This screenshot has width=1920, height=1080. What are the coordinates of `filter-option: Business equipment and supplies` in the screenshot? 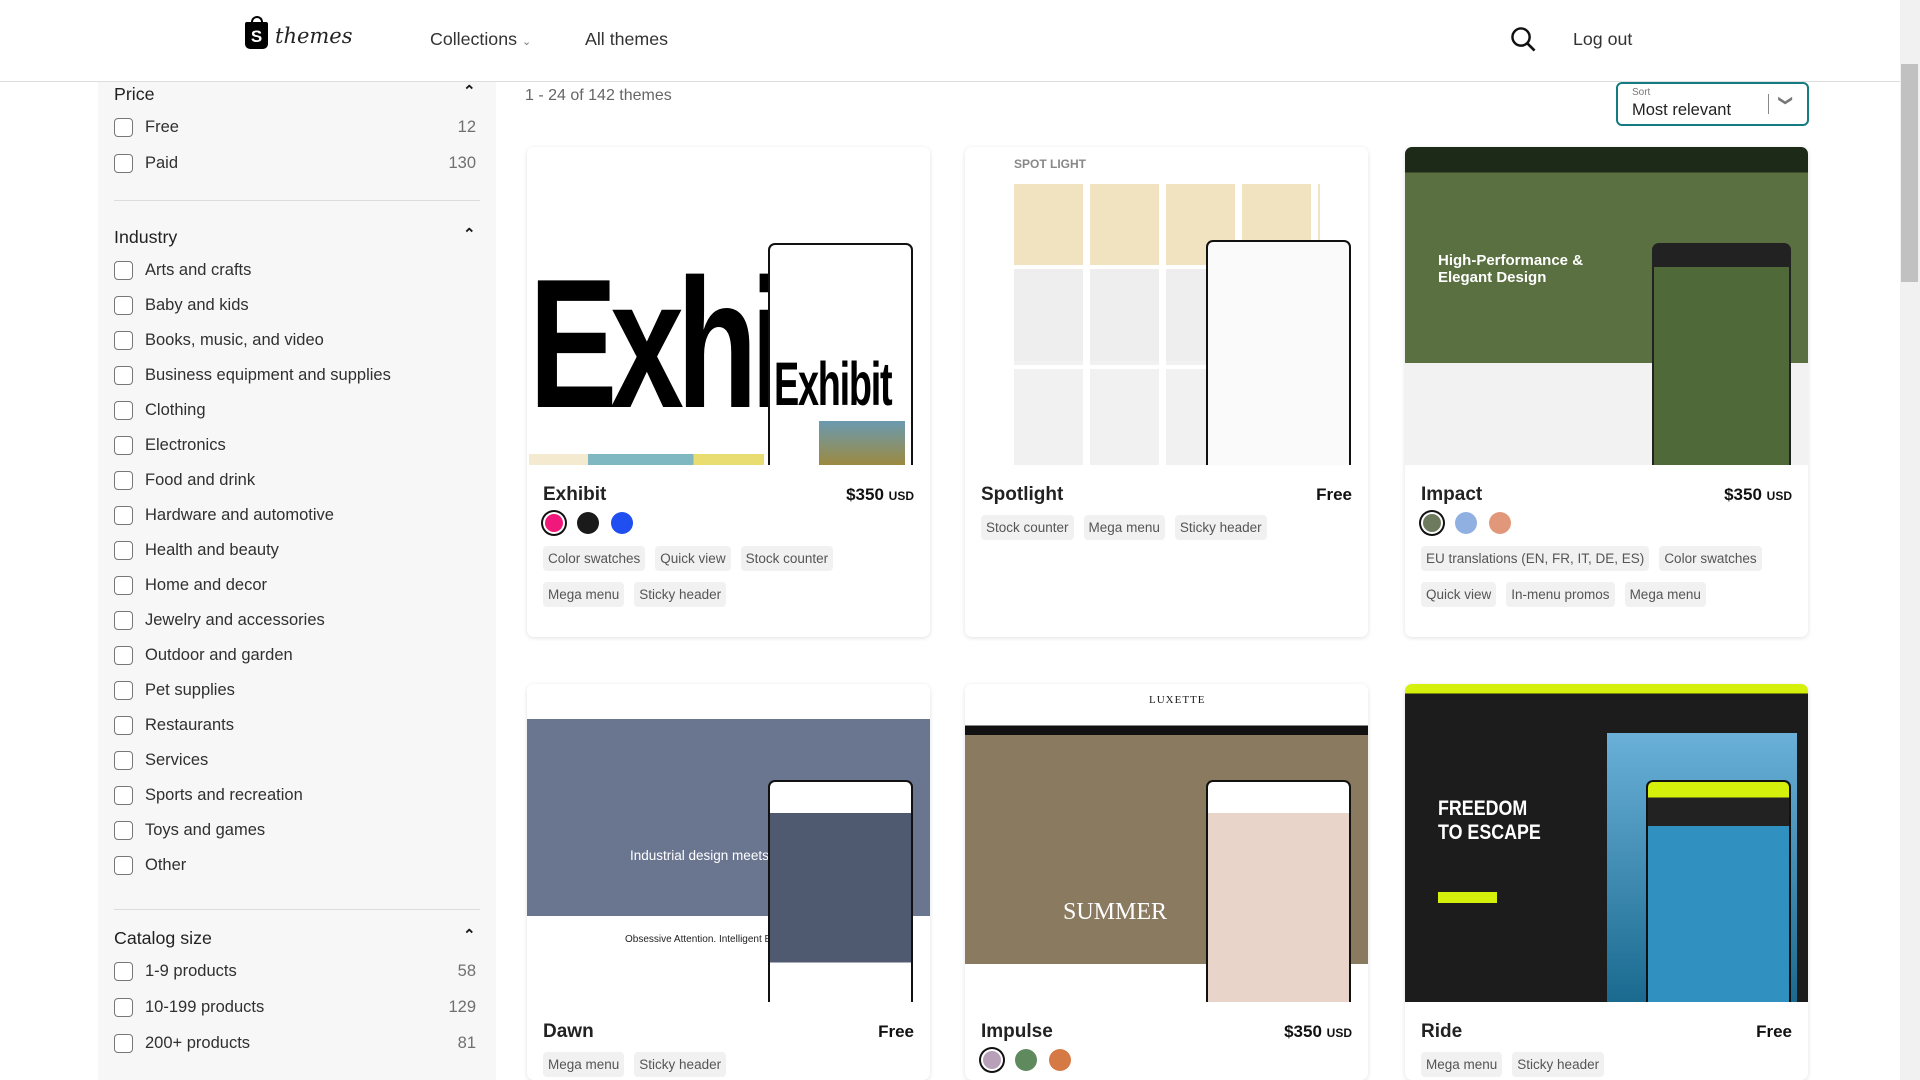 It's located at (295, 375).